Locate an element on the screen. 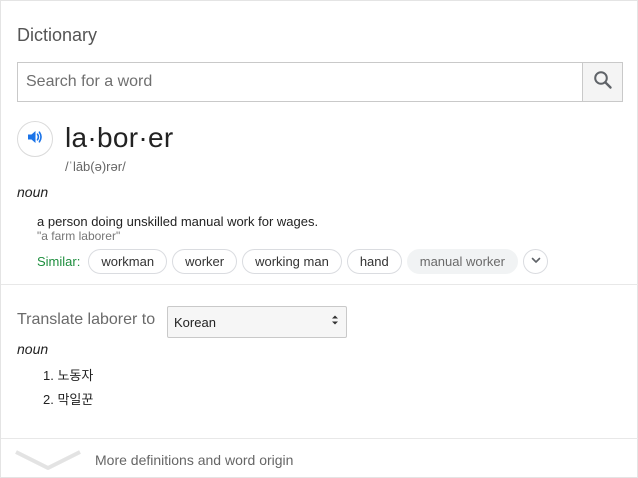 The height and width of the screenshot is (478, 638). expand-similar-button is located at coordinates (535, 261).